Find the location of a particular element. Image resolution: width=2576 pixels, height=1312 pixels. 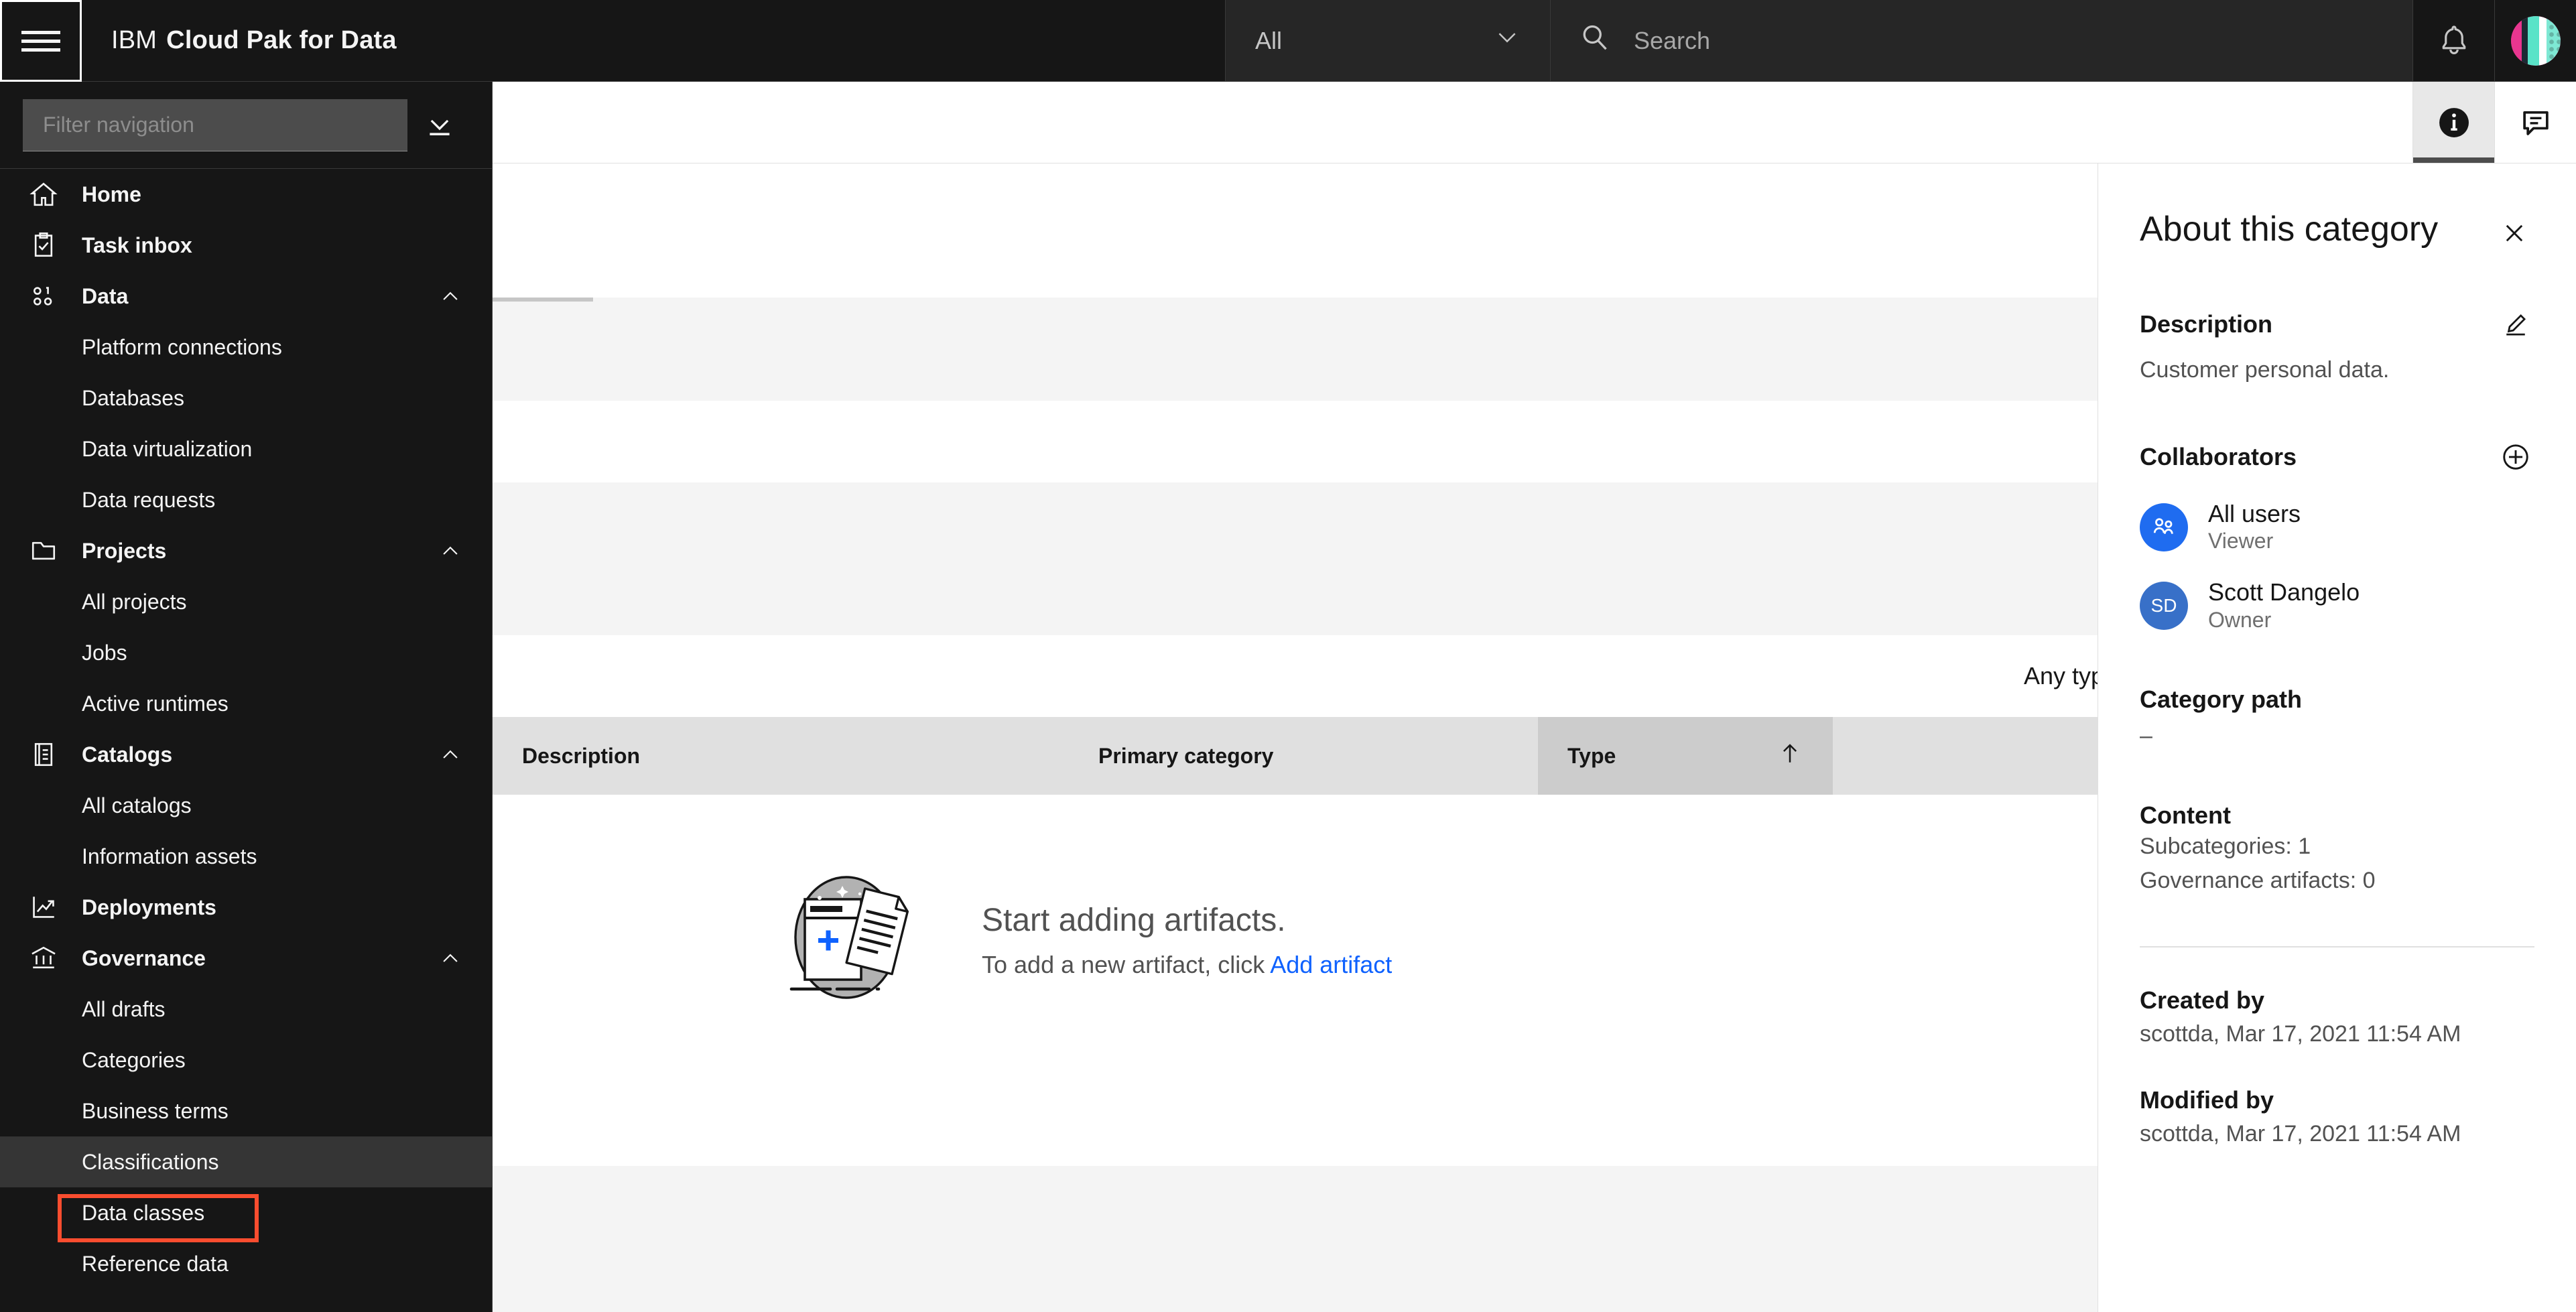

subcategories-value: 1 is located at coordinates (2304, 846).